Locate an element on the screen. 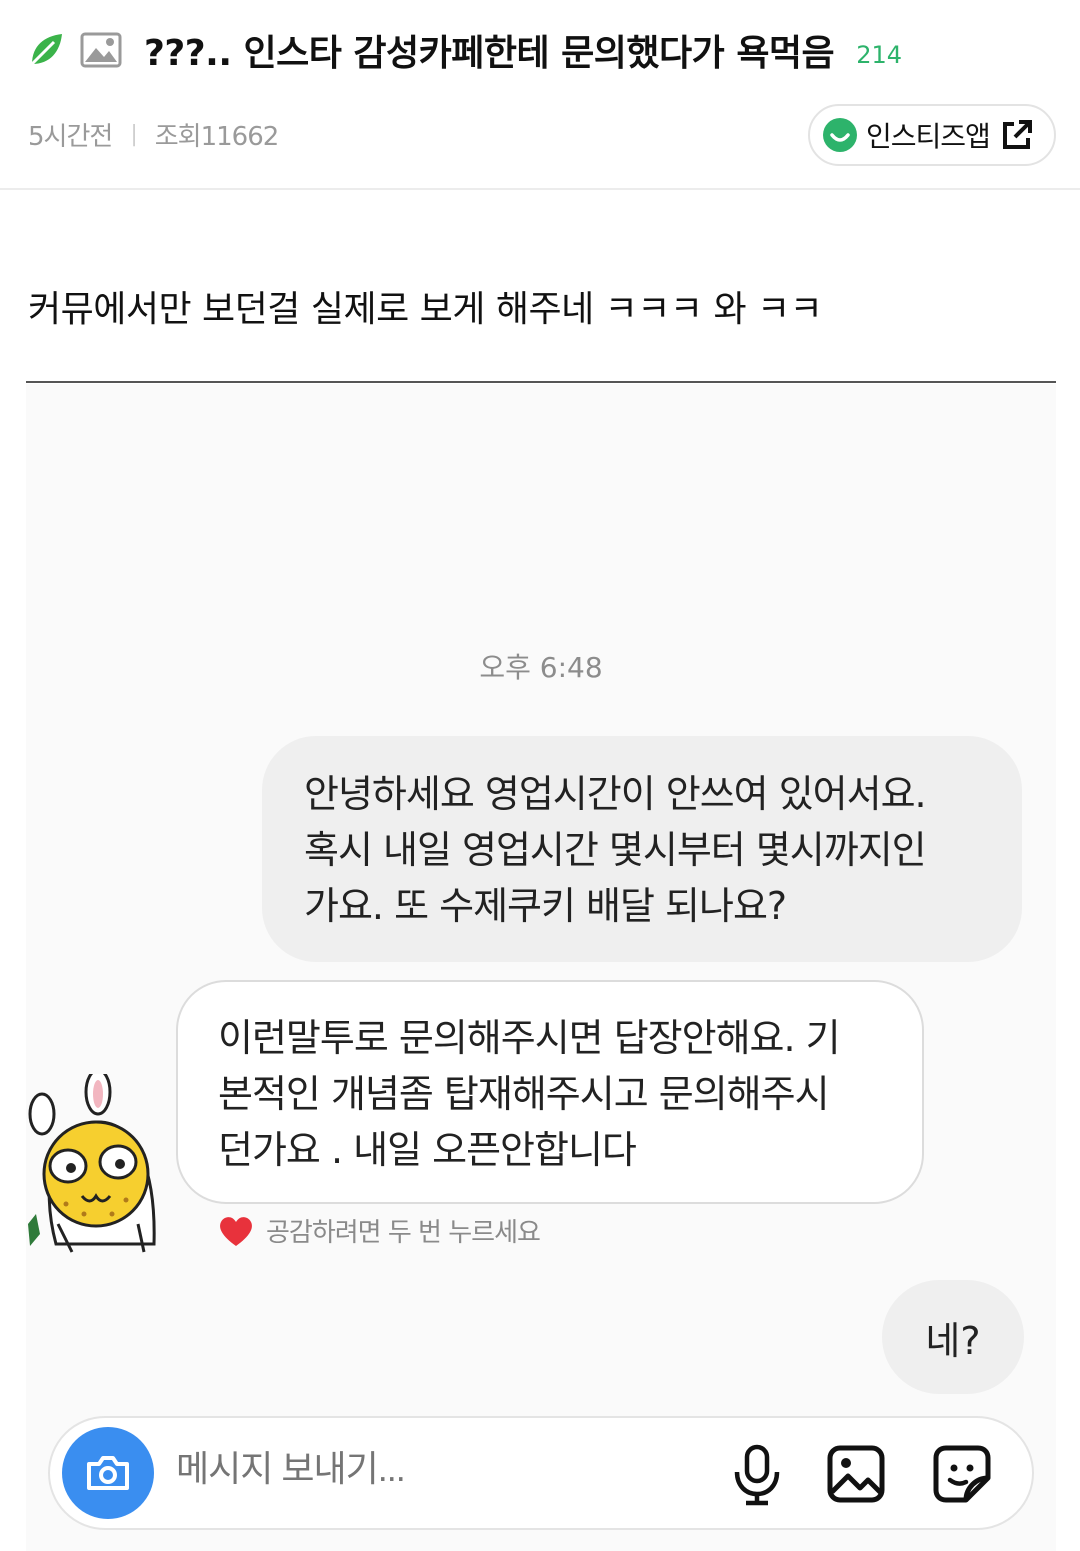  external-link-icon is located at coordinates (1017, 135).